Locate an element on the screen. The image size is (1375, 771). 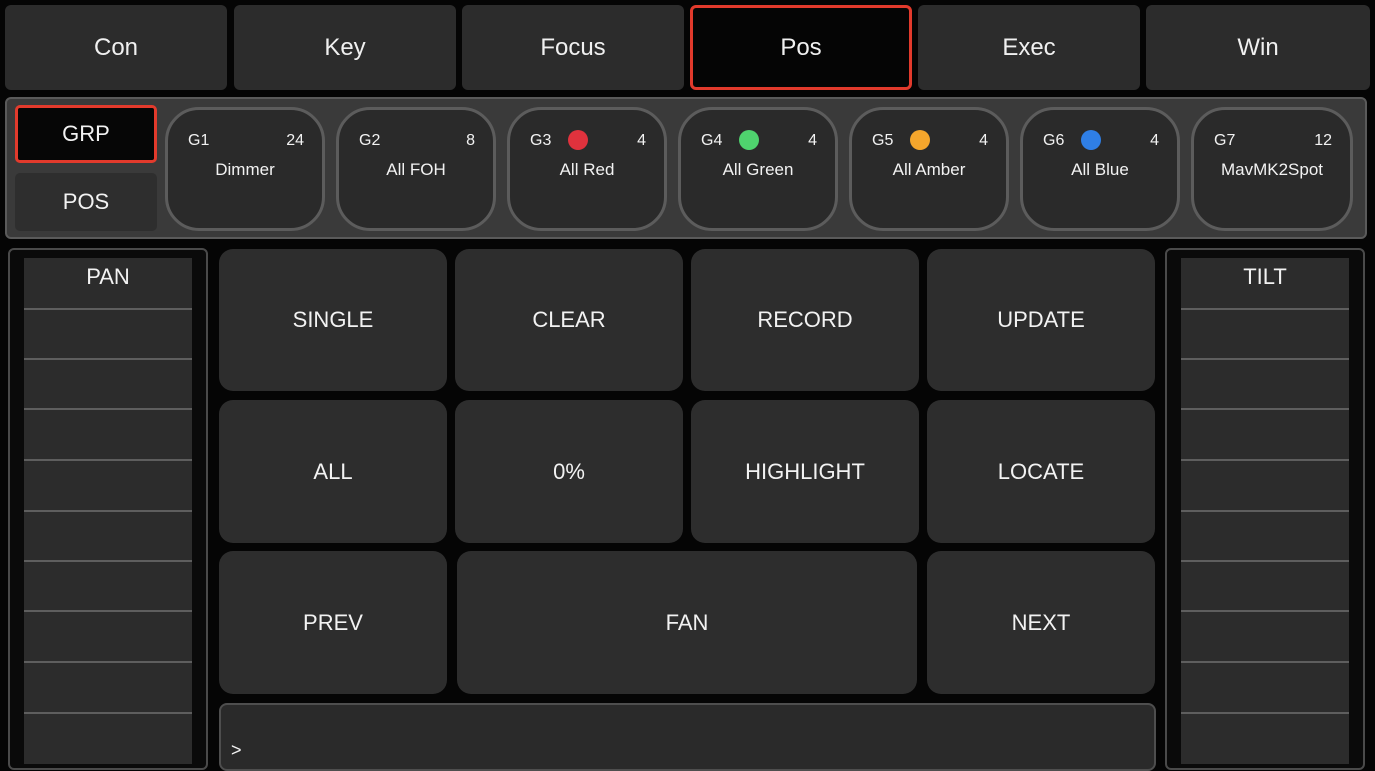
group-button-g7: G7 12 MavMK2Spot is located at coordinates (1272, 169).